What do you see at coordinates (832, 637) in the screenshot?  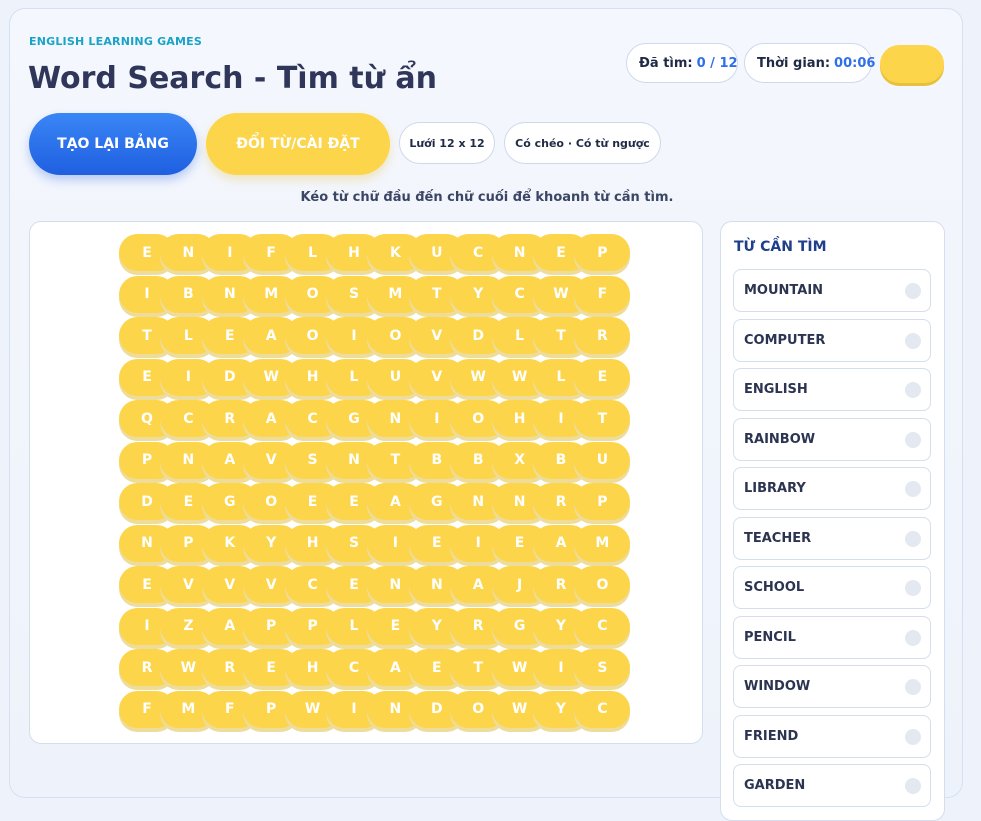 I see `word-list-item: PENCIL` at bounding box center [832, 637].